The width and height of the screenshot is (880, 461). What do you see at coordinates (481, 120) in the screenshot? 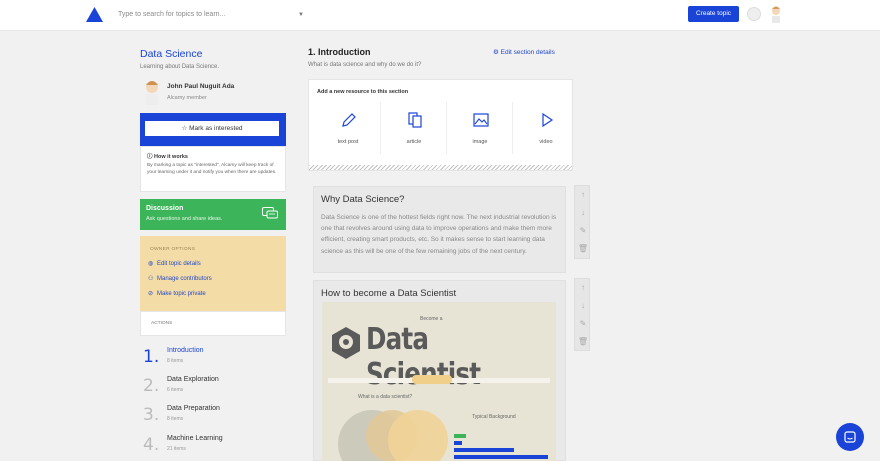
I see `image-icon` at bounding box center [481, 120].